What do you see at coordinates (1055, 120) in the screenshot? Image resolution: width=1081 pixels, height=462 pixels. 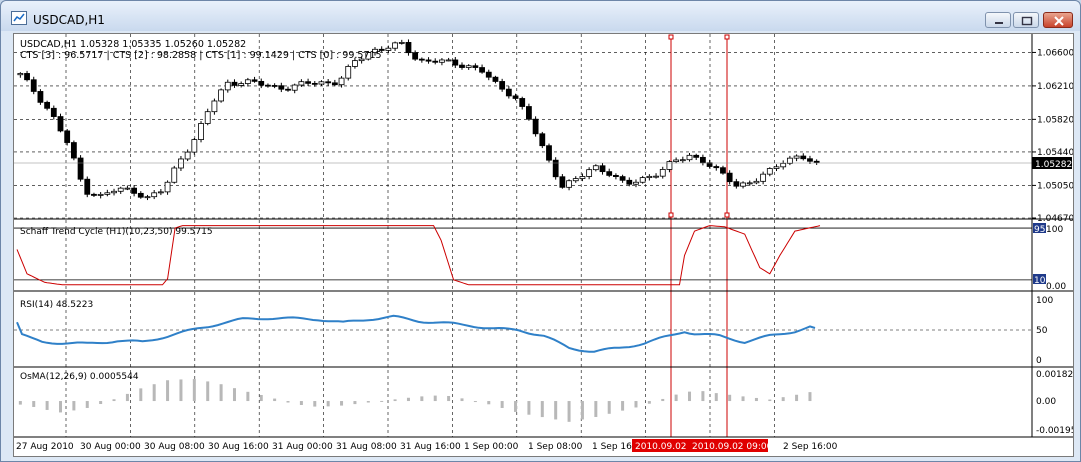 I see `price-tick-label: 1.05820` at bounding box center [1055, 120].